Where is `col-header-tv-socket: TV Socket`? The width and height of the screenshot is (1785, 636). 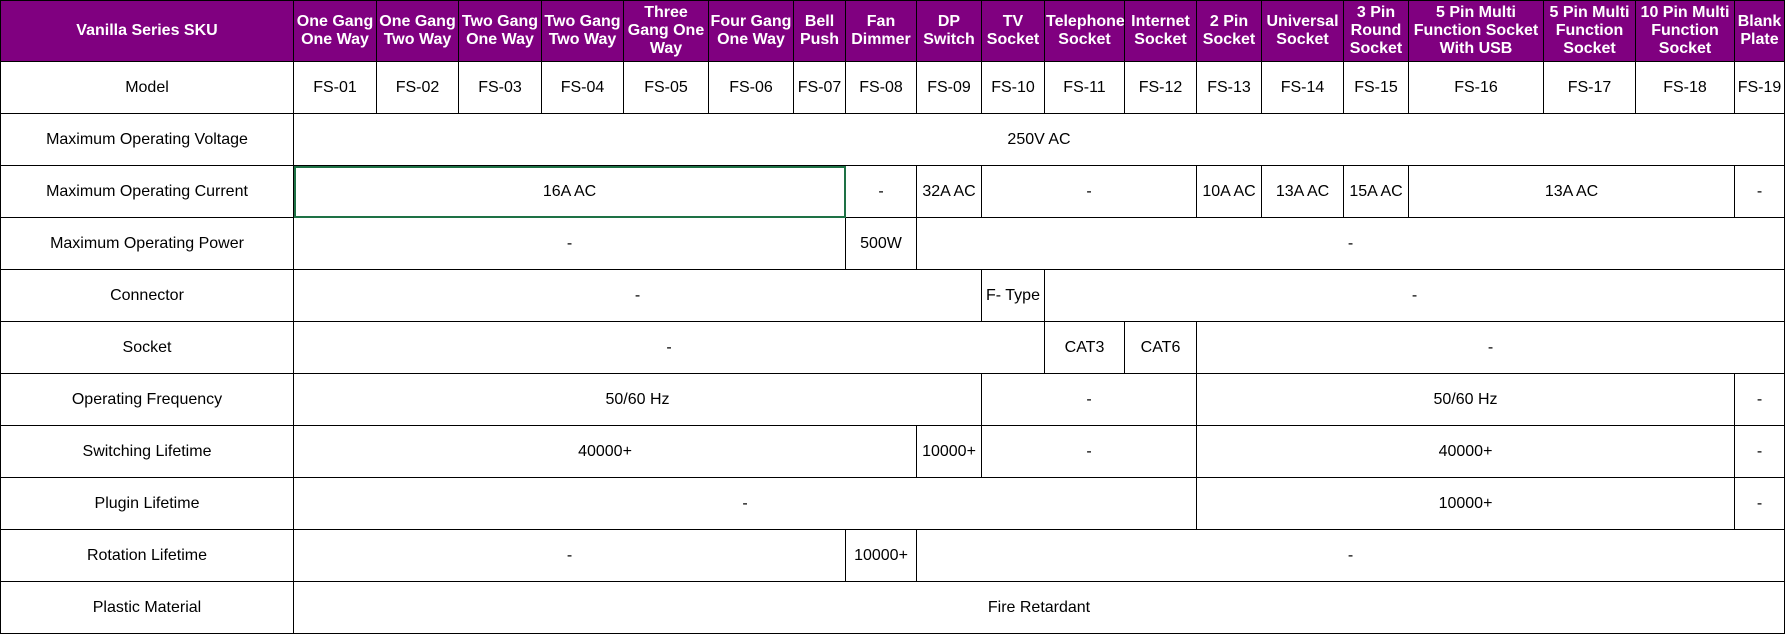 col-header-tv-socket: TV Socket is located at coordinates (1013, 31).